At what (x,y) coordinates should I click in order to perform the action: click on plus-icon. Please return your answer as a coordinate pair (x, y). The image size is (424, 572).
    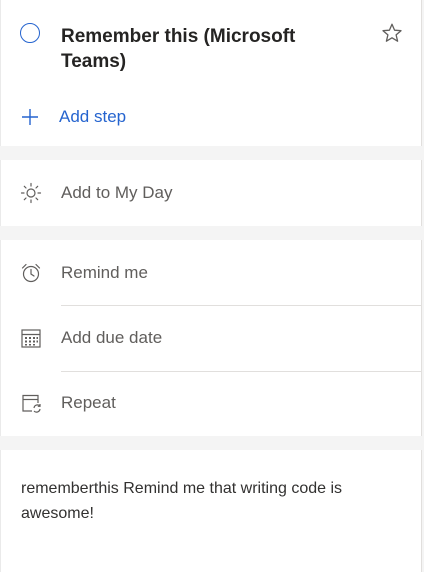
    Looking at the image, I should click on (30, 117).